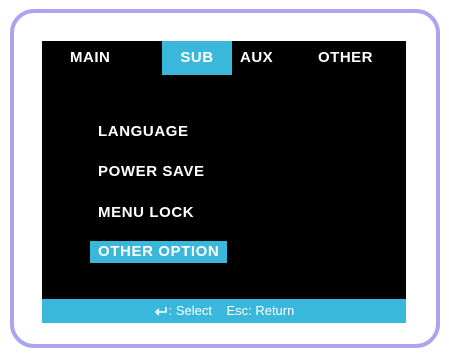  I want to click on tab-other: OTHER, so click(345, 58).